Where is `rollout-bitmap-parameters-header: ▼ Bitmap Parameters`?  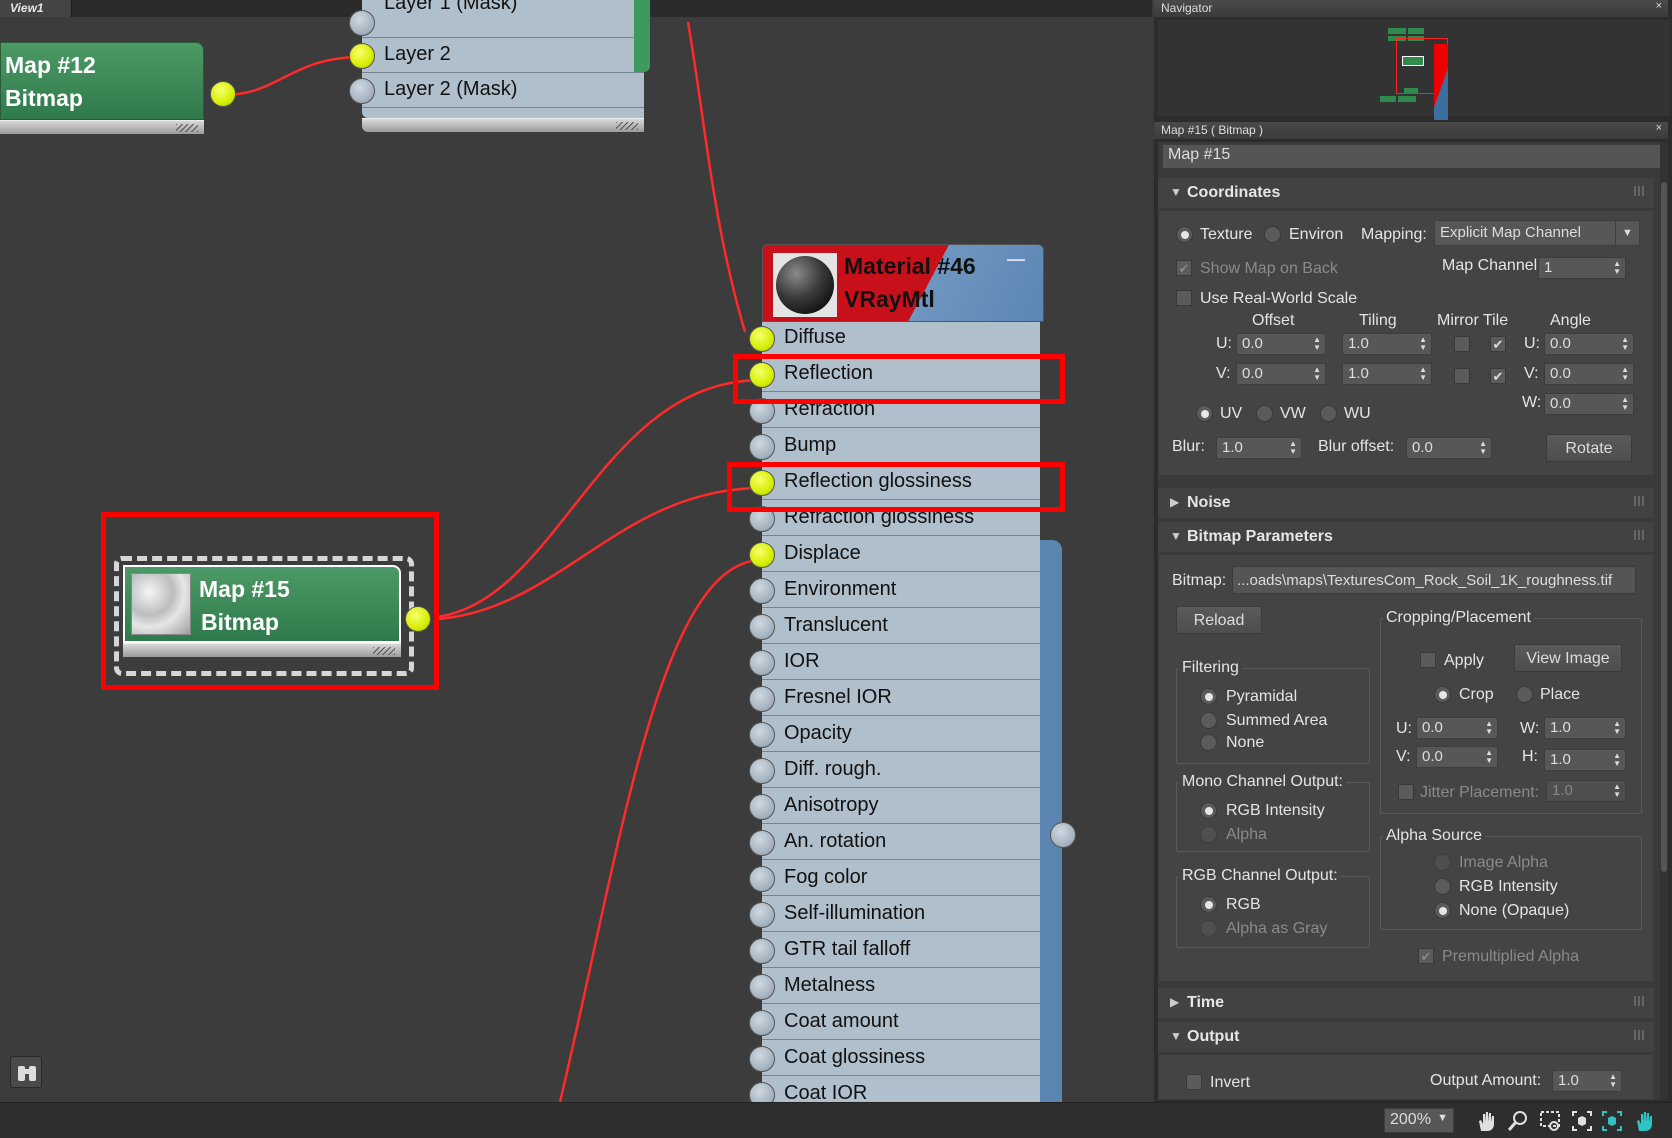
rollout-bitmap-parameters-header: ▼ Bitmap Parameters is located at coordinates (1406, 537).